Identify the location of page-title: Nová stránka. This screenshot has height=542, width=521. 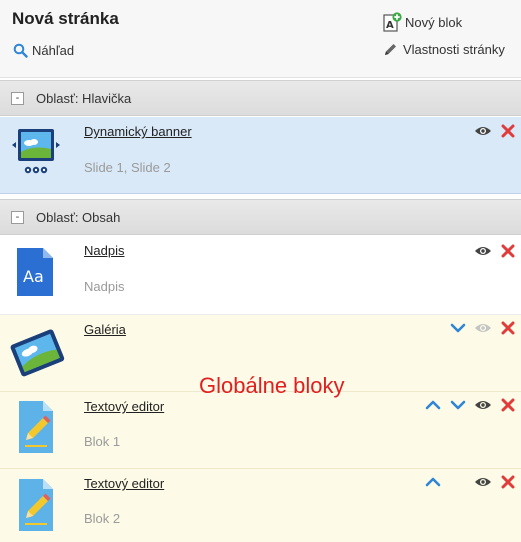
(65, 18).